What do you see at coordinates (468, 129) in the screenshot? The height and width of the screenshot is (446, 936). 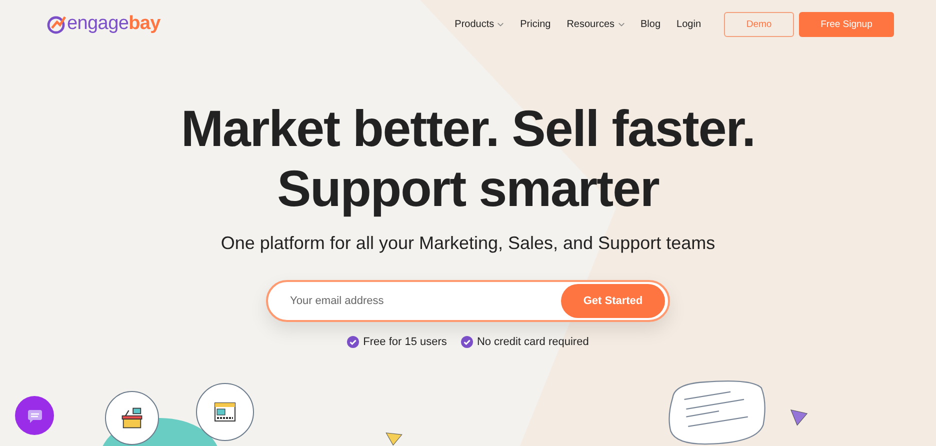 I see `headline: Market better. Sell faster.` at bounding box center [468, 129].